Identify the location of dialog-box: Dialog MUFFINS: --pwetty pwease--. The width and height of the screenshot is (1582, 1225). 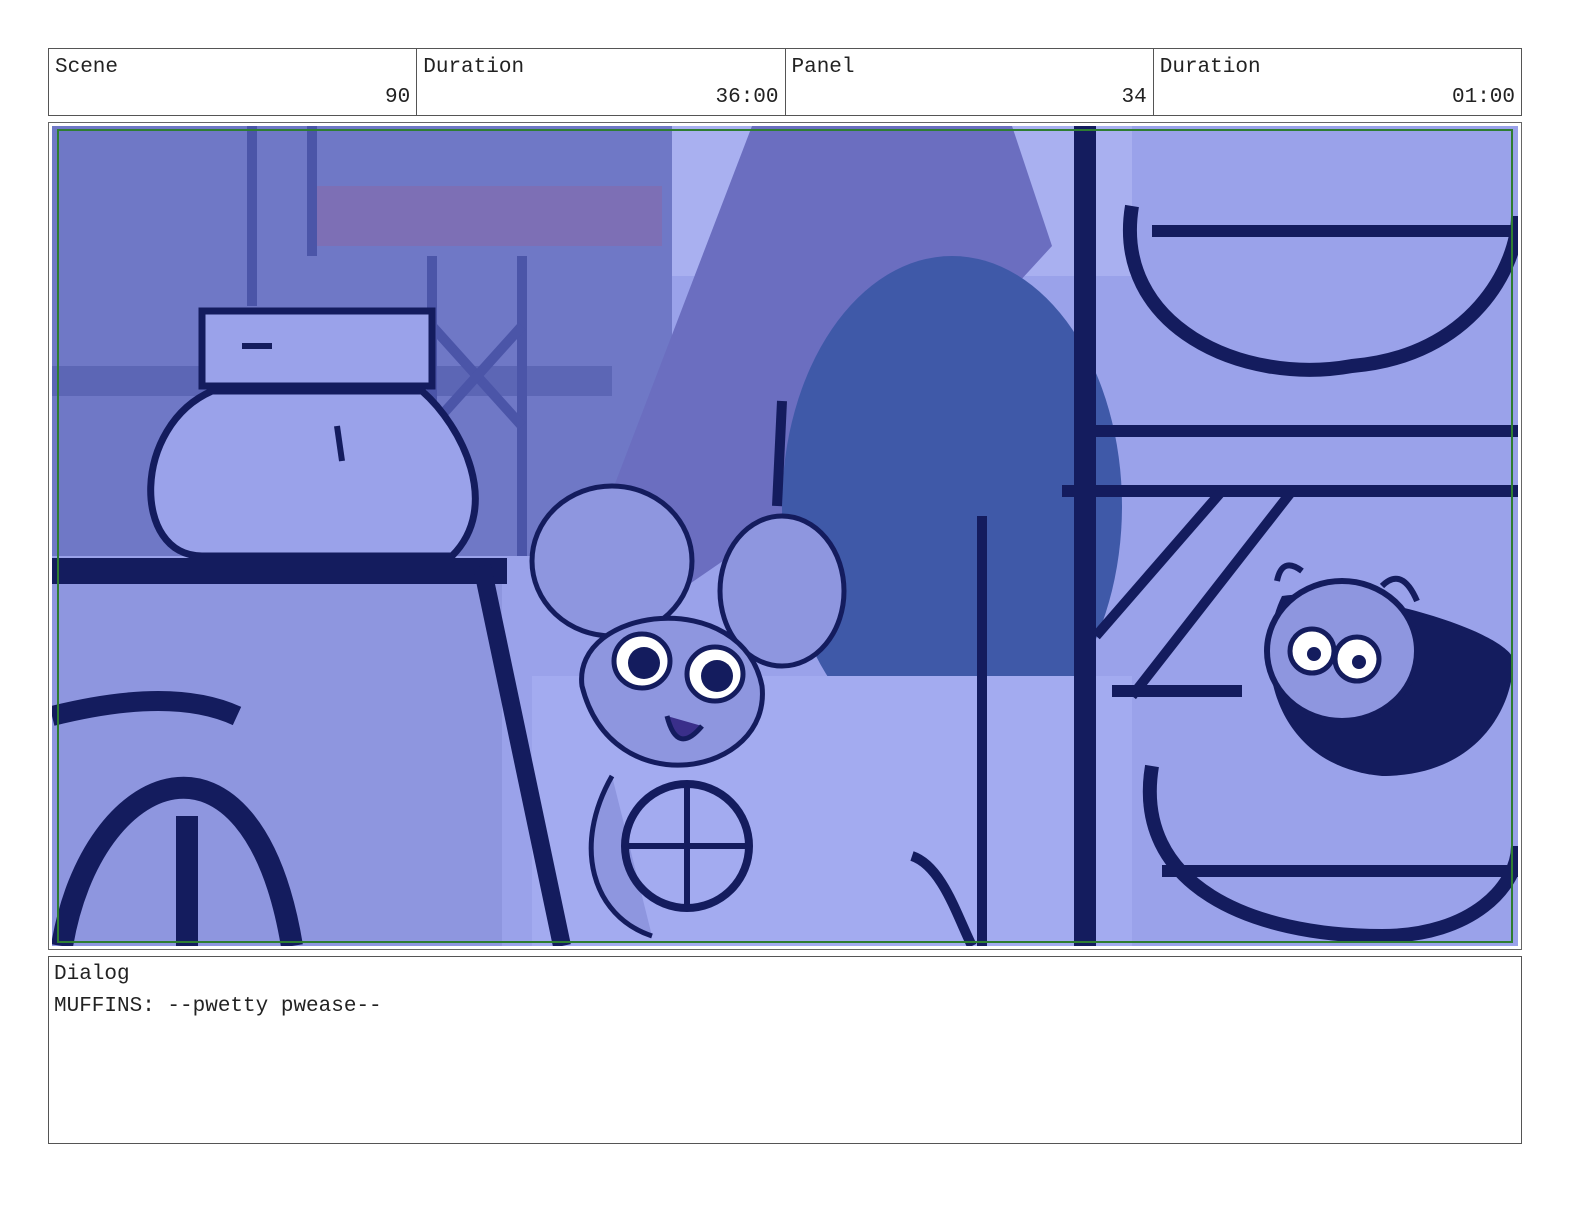
(785, 1050).